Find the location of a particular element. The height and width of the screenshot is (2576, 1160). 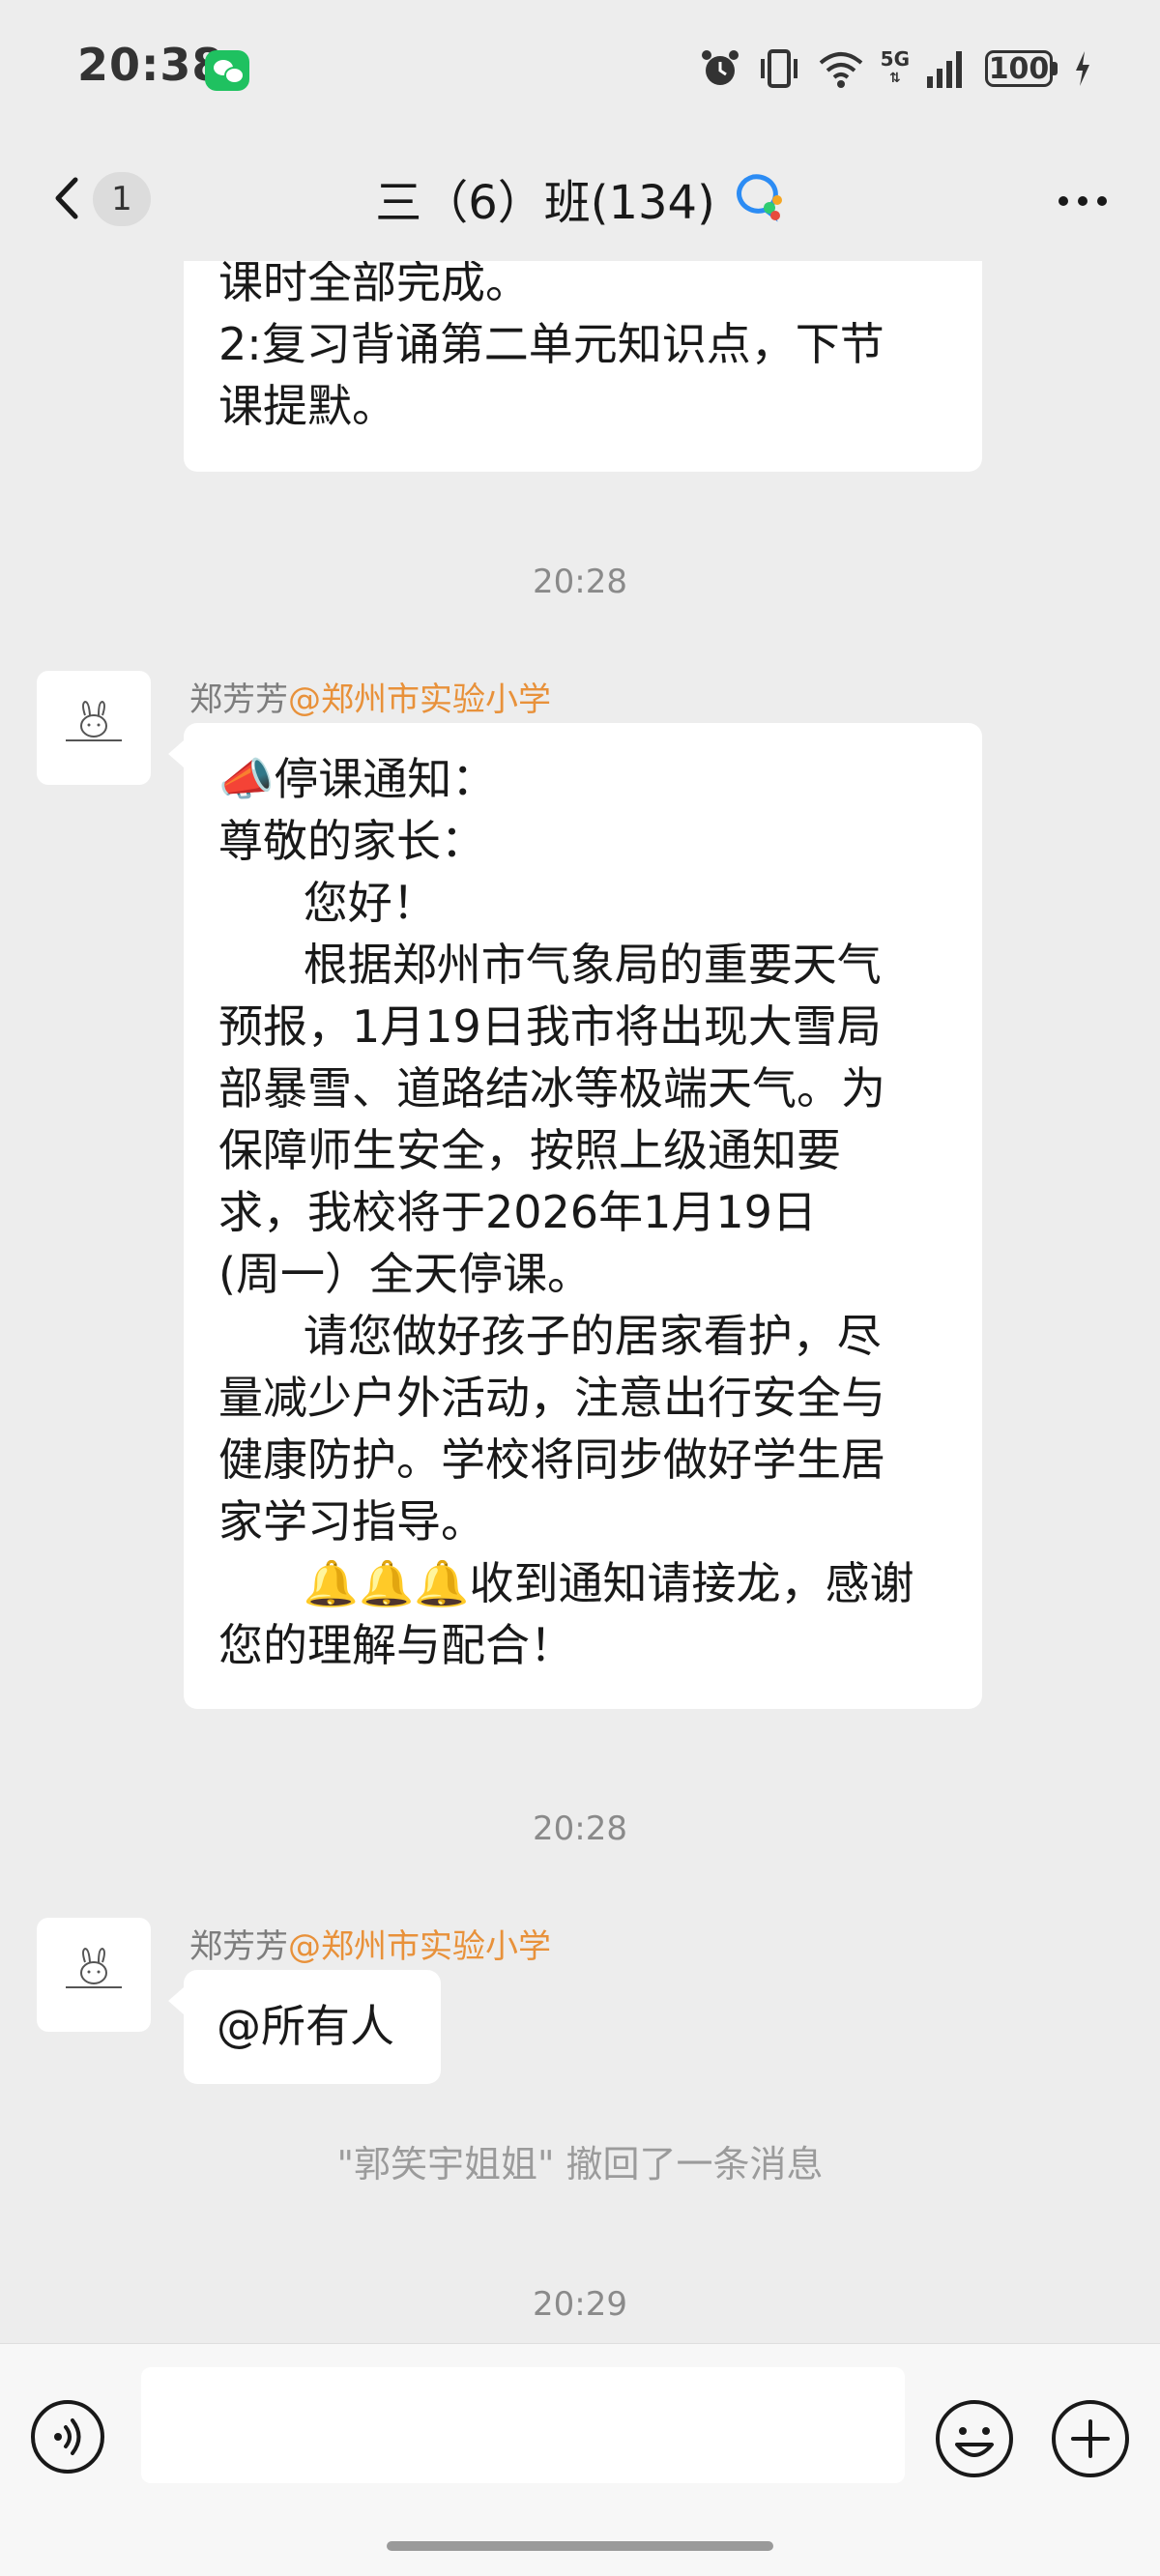

message-line: 量减少户外活动，注意出行安全与 is located at coordinates (551, 1398).